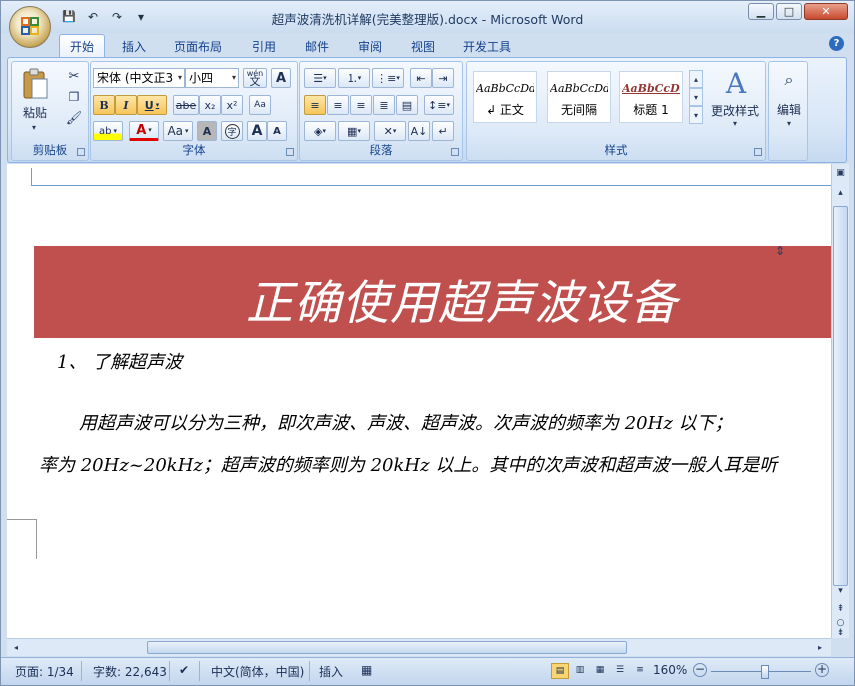  Describe the element at coordinates (736, 83) in the screenshot. I see `change-styles-icon: A` at that location.